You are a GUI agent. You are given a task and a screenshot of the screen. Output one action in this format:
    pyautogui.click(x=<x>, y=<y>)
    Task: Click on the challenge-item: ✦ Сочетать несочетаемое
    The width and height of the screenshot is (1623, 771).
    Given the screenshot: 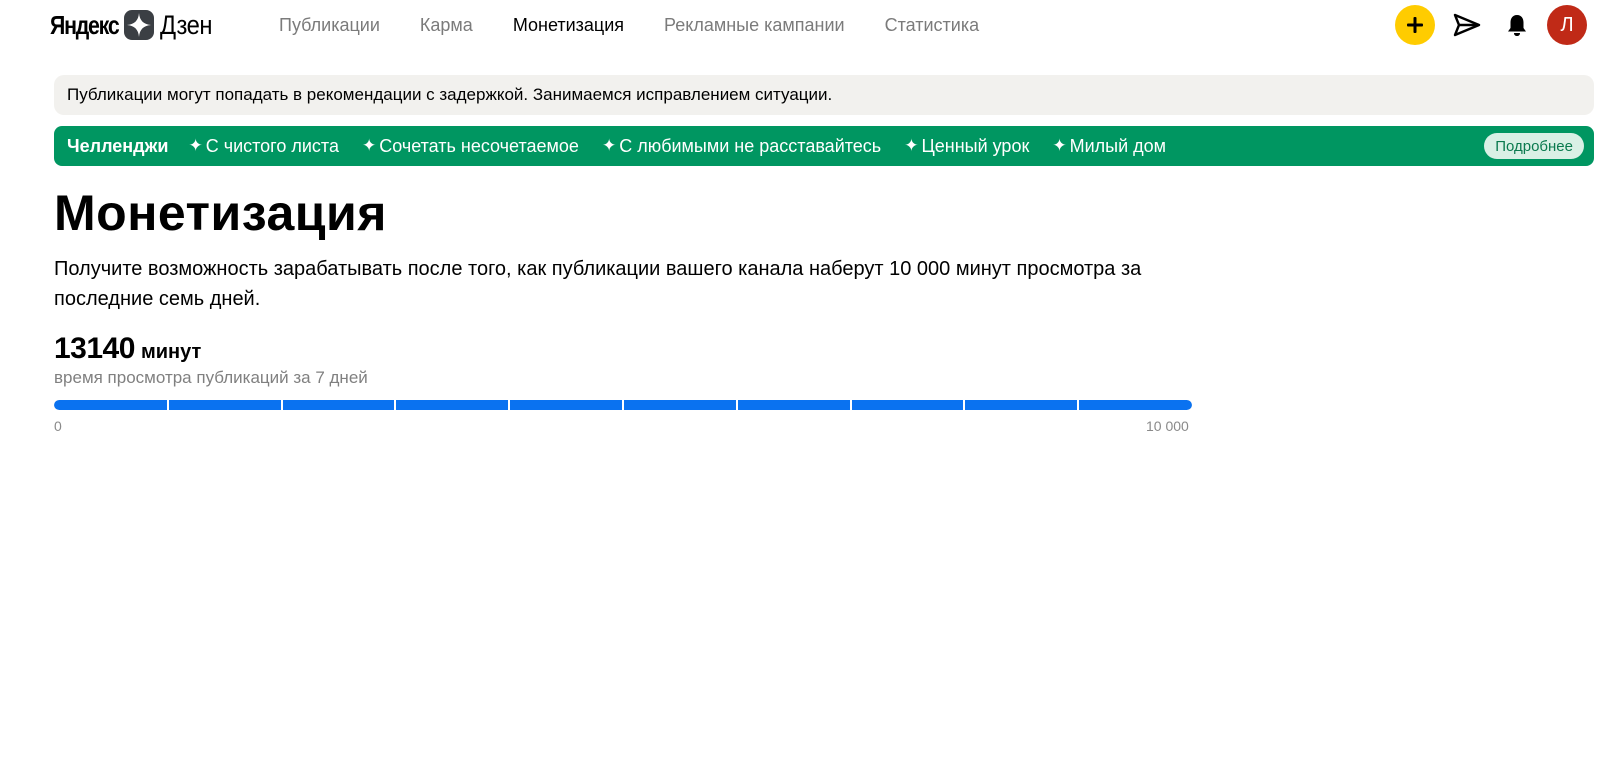 What is the action you would take?
    pyautogui.click(x=470, y=146)
    